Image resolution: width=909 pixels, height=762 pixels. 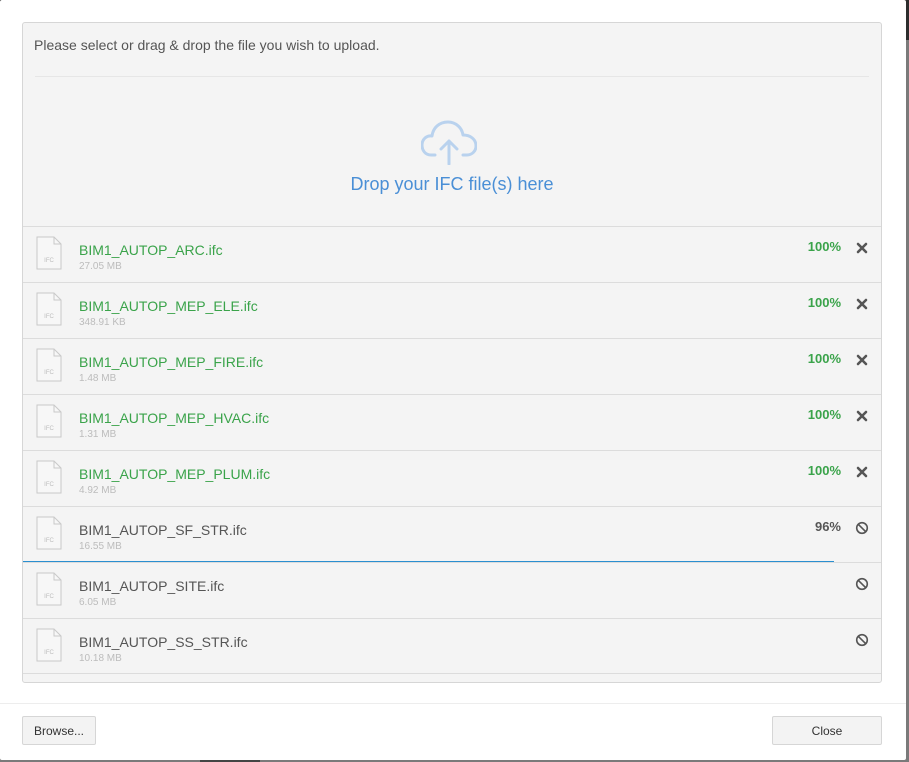 What do you see at coordinates (452, 366) in the screenshot?
I see `file-row: IFC BIM1_AUTOP_MEP_FIRE.ifc 1.48 MB 100%` at bounding box center [452, 366].